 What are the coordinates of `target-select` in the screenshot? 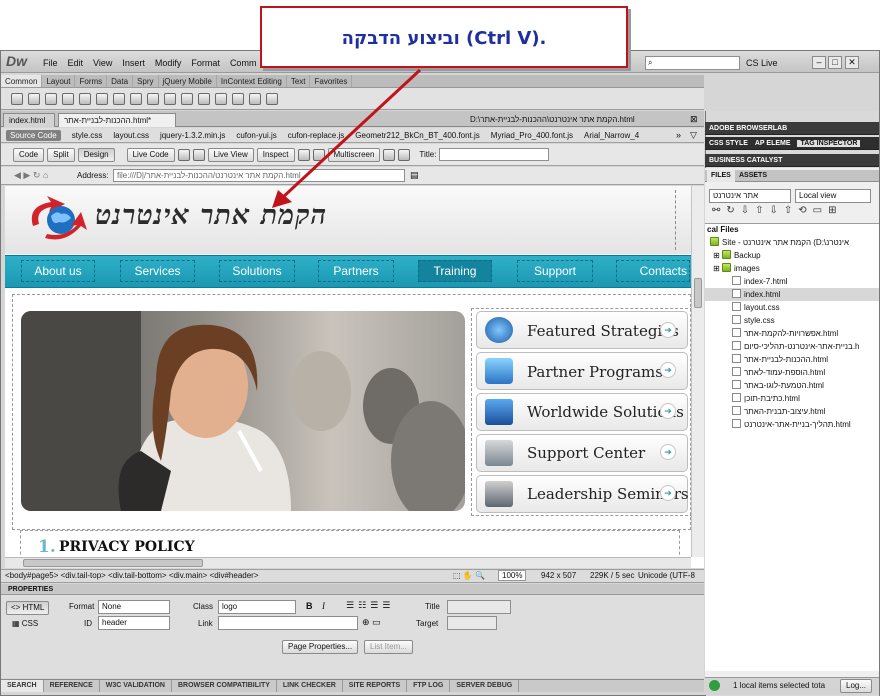 It's located at (472, 623).